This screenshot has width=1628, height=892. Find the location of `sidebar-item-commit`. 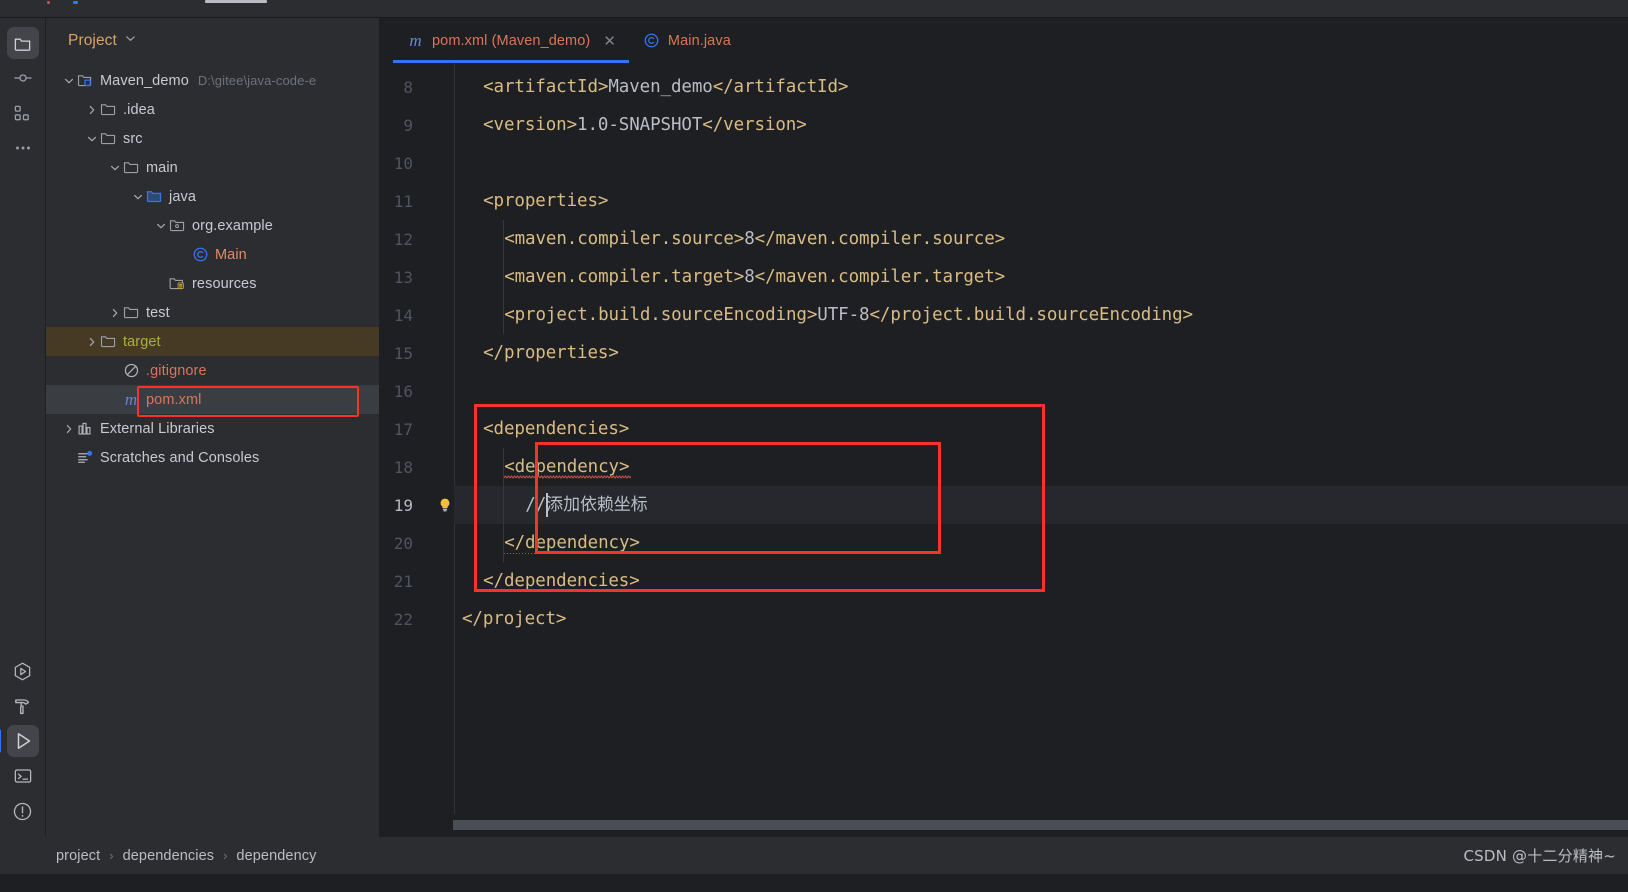

sidebar-item-commit is located at coordinates (23, 78).